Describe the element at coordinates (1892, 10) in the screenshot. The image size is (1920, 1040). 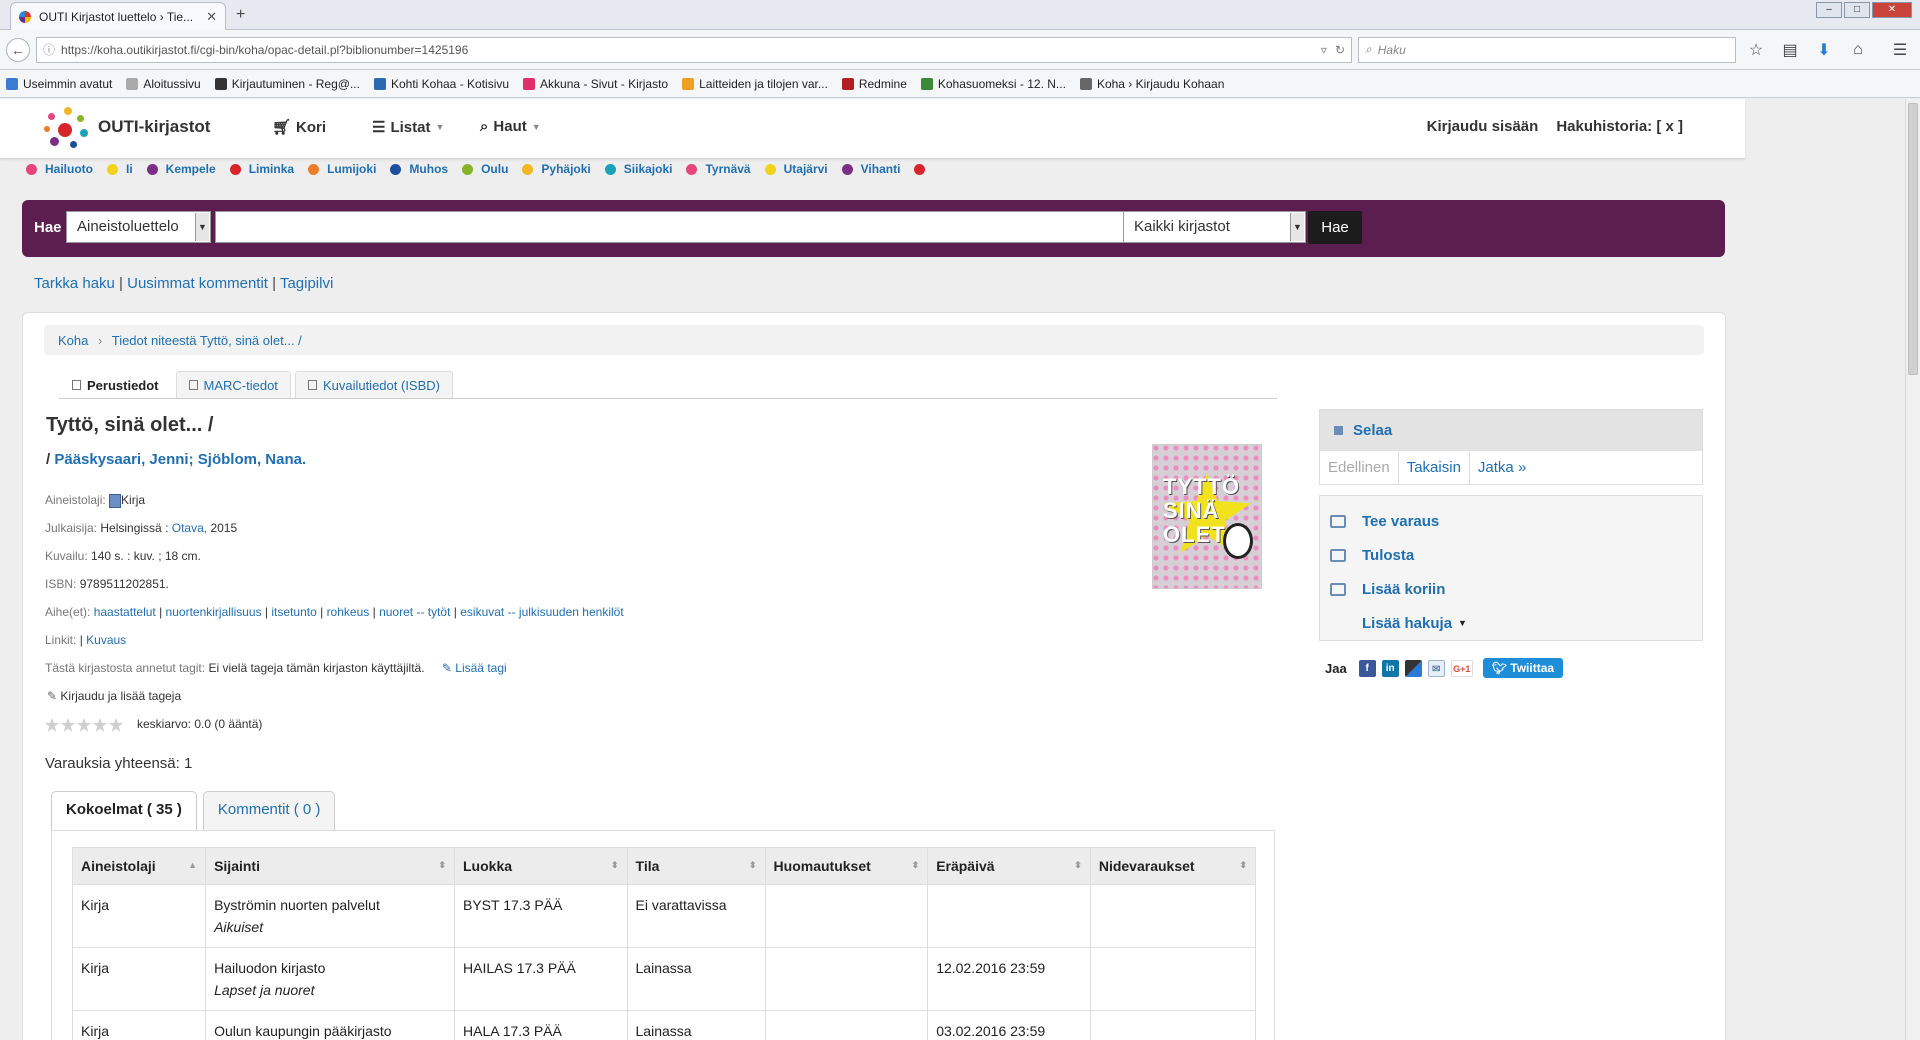
I see `close-window-icon: ✕` at that location.